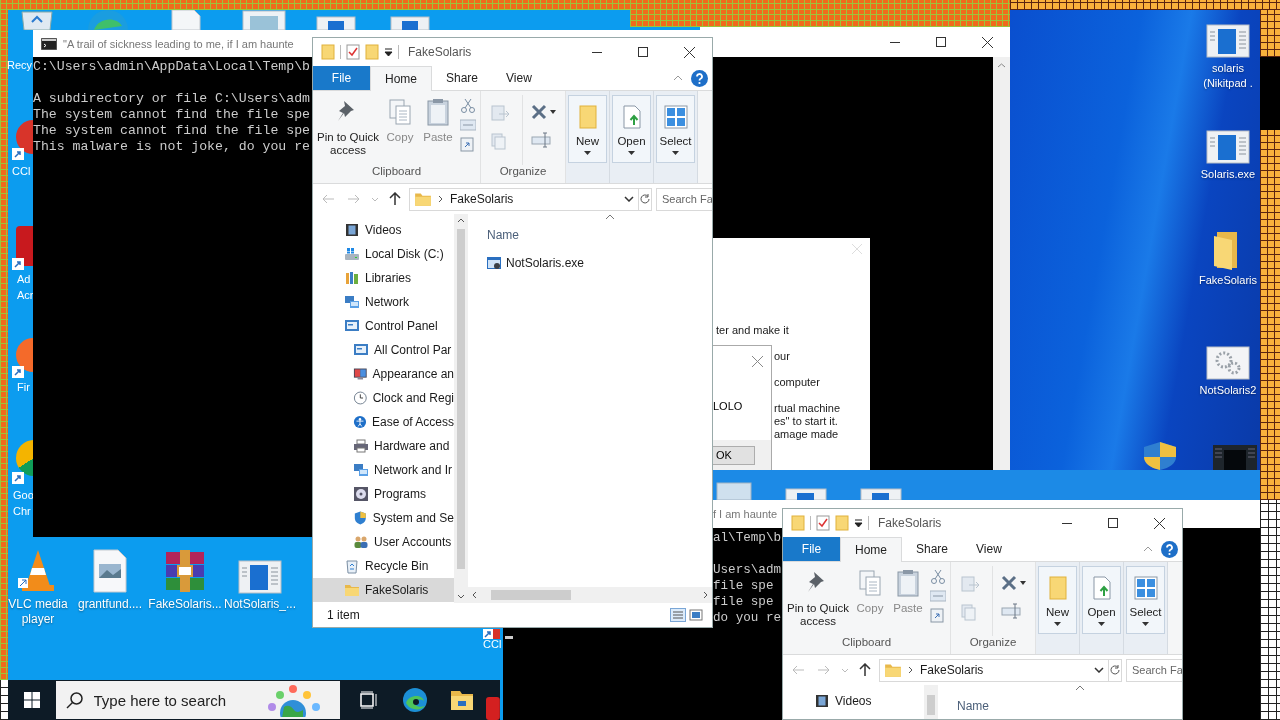 The height and width of the screenshot is (720, 1280). What do you see at coordinates (343, 615) in the screenshot?
I see `status-text: 1 item` at bounding box center [343, 615].